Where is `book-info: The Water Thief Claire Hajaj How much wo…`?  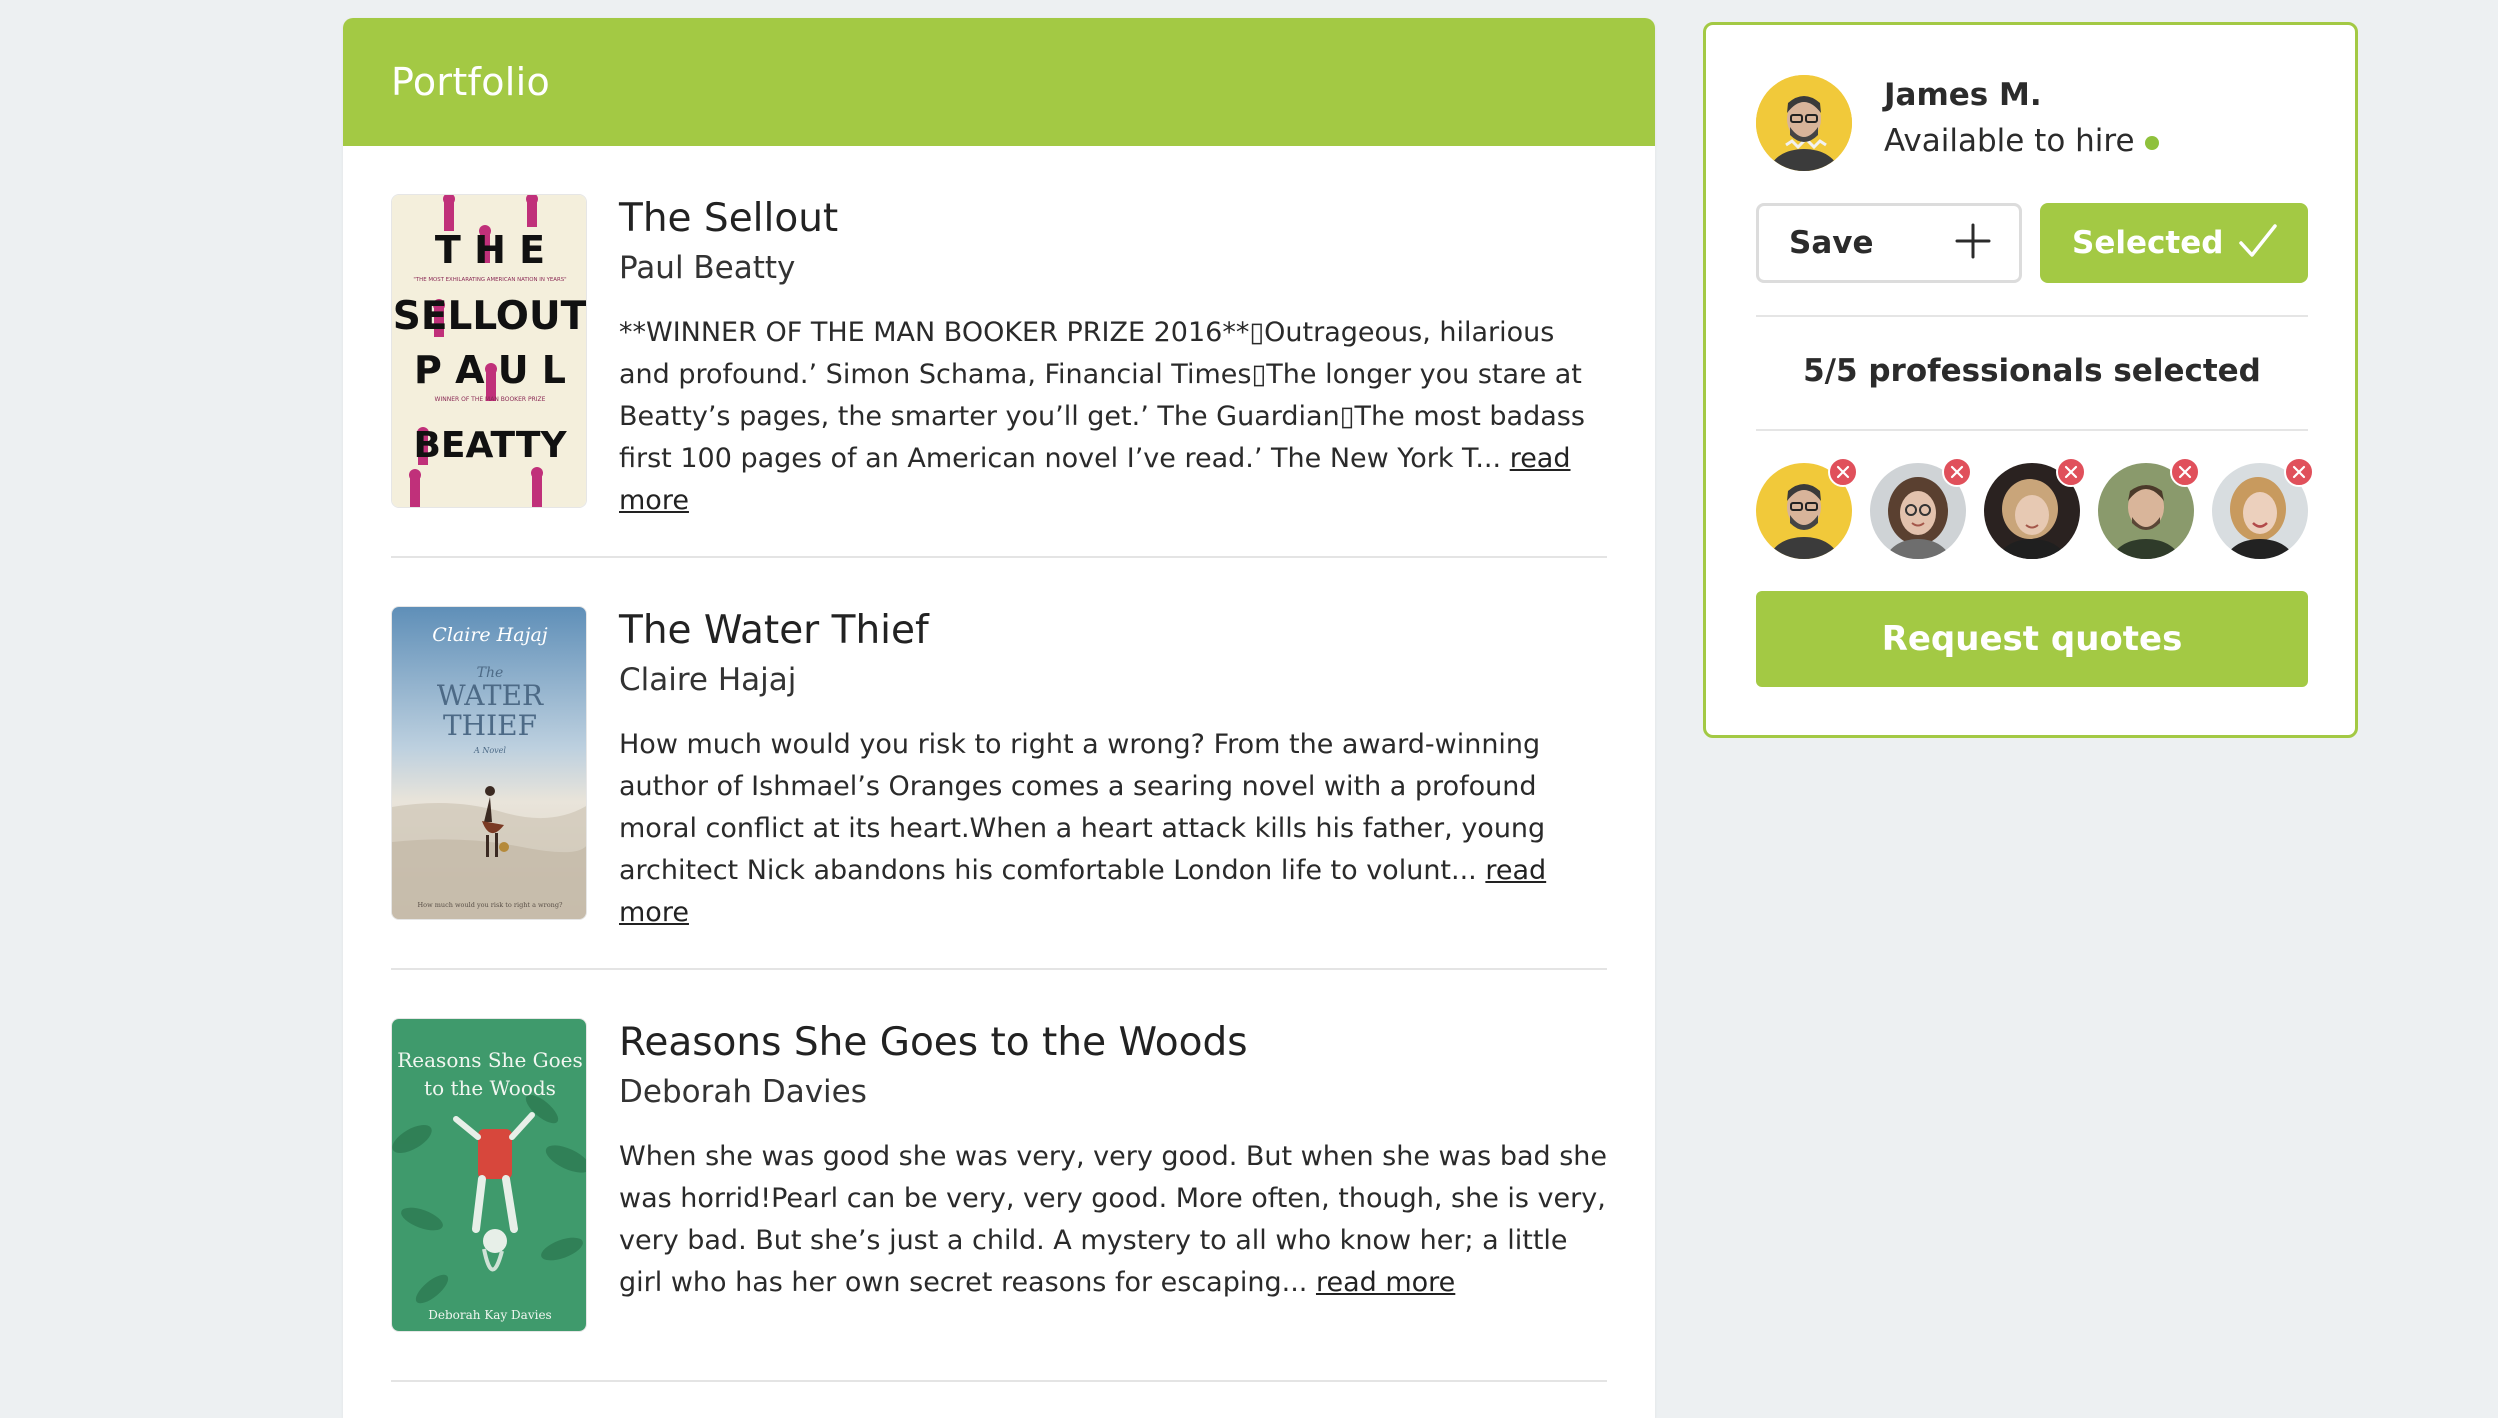 book-info: The Water Thief Claire Hajaj How much wo… is located at coordinates (1114, 770).